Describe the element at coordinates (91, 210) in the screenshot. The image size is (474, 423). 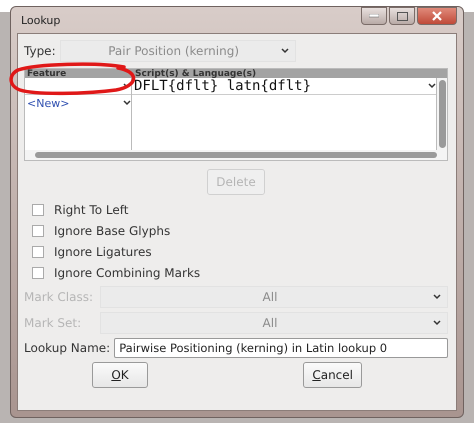
I see `checkbox-label: Right To Left` at that location.